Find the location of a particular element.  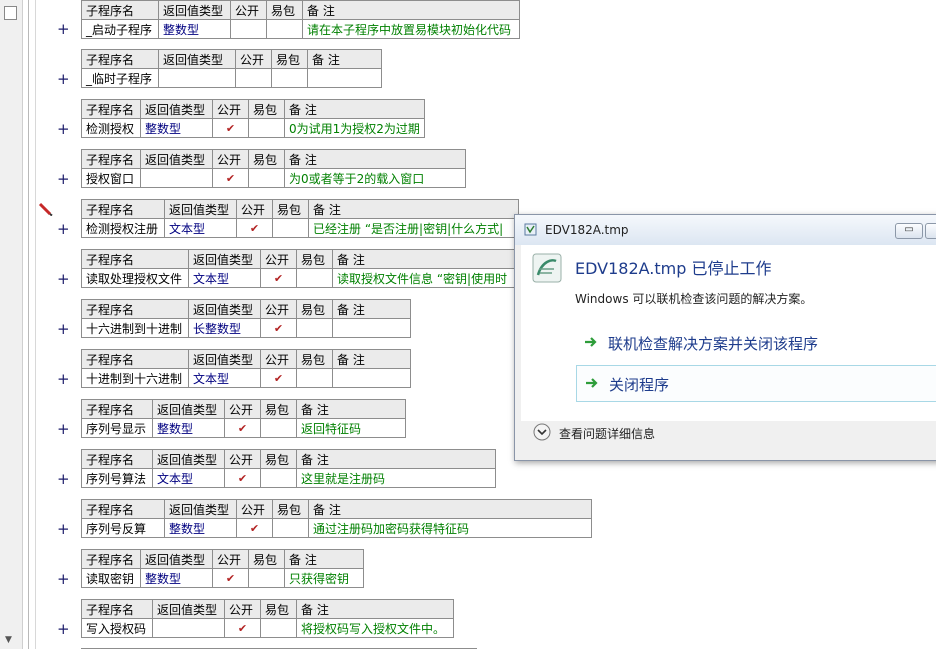

sub-remark: 读取授权文件信息 “密钥|使用时 is located at coordinates (424, 278).